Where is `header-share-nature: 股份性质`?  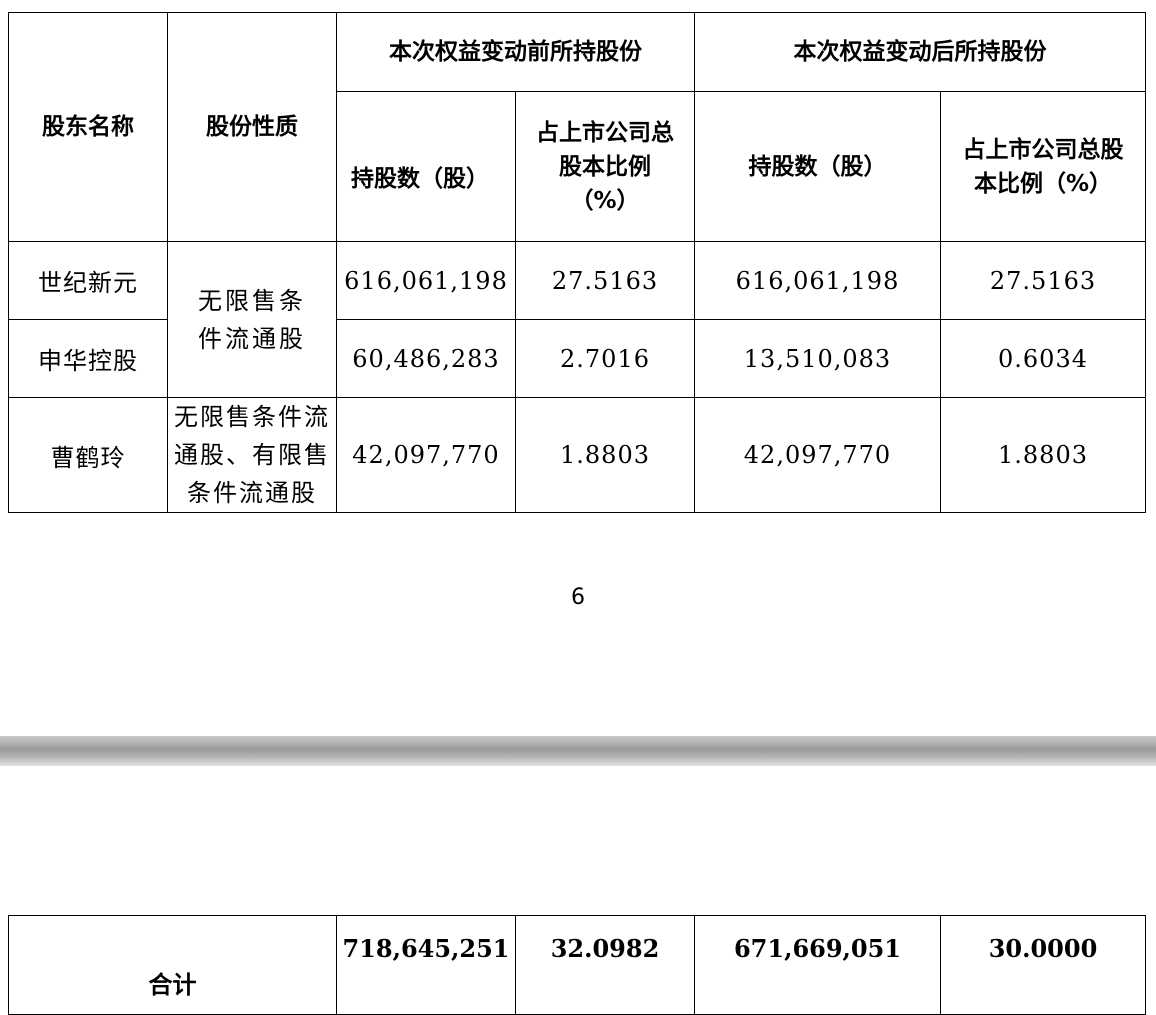
header-share-nature: 股份性质 is located at coordinates (252, 127).